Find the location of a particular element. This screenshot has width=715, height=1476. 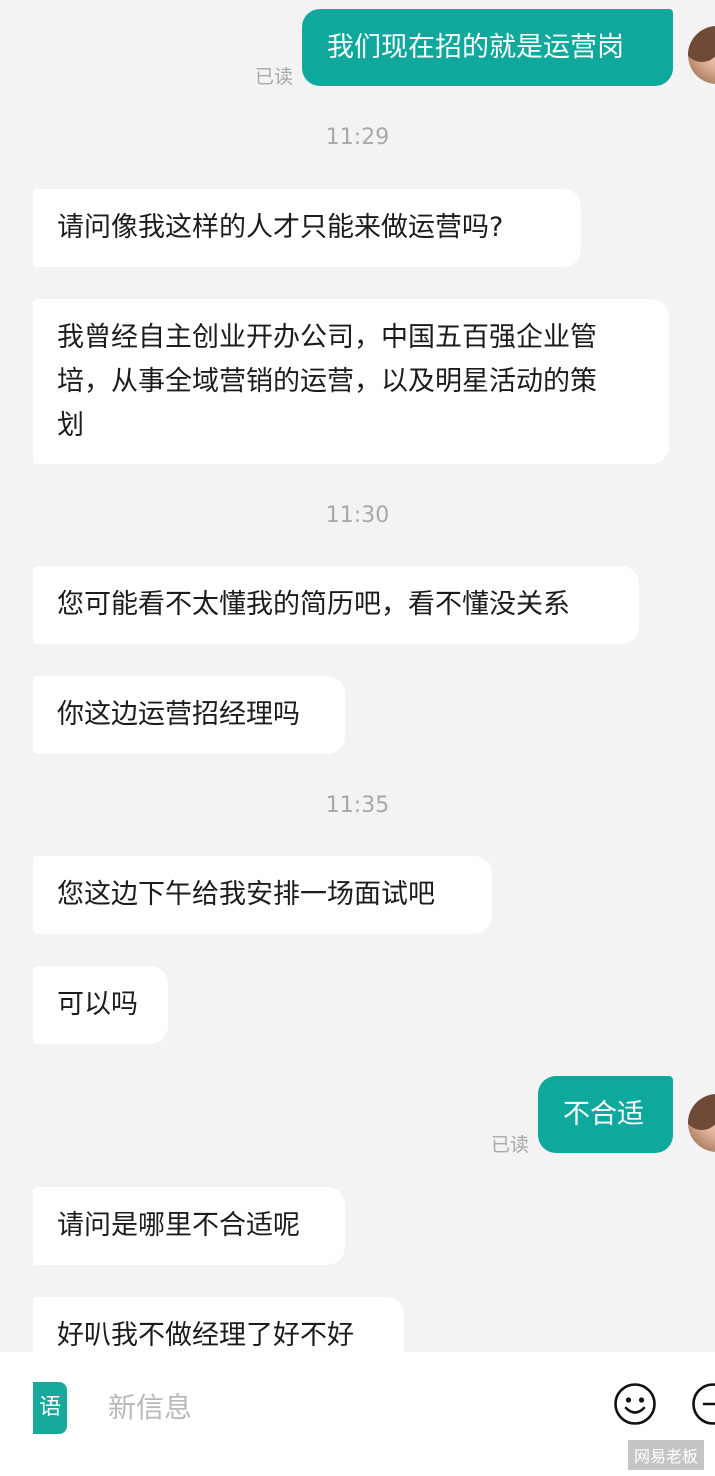

common-phrases-label: 语 is located at coordinates (49, 1407).